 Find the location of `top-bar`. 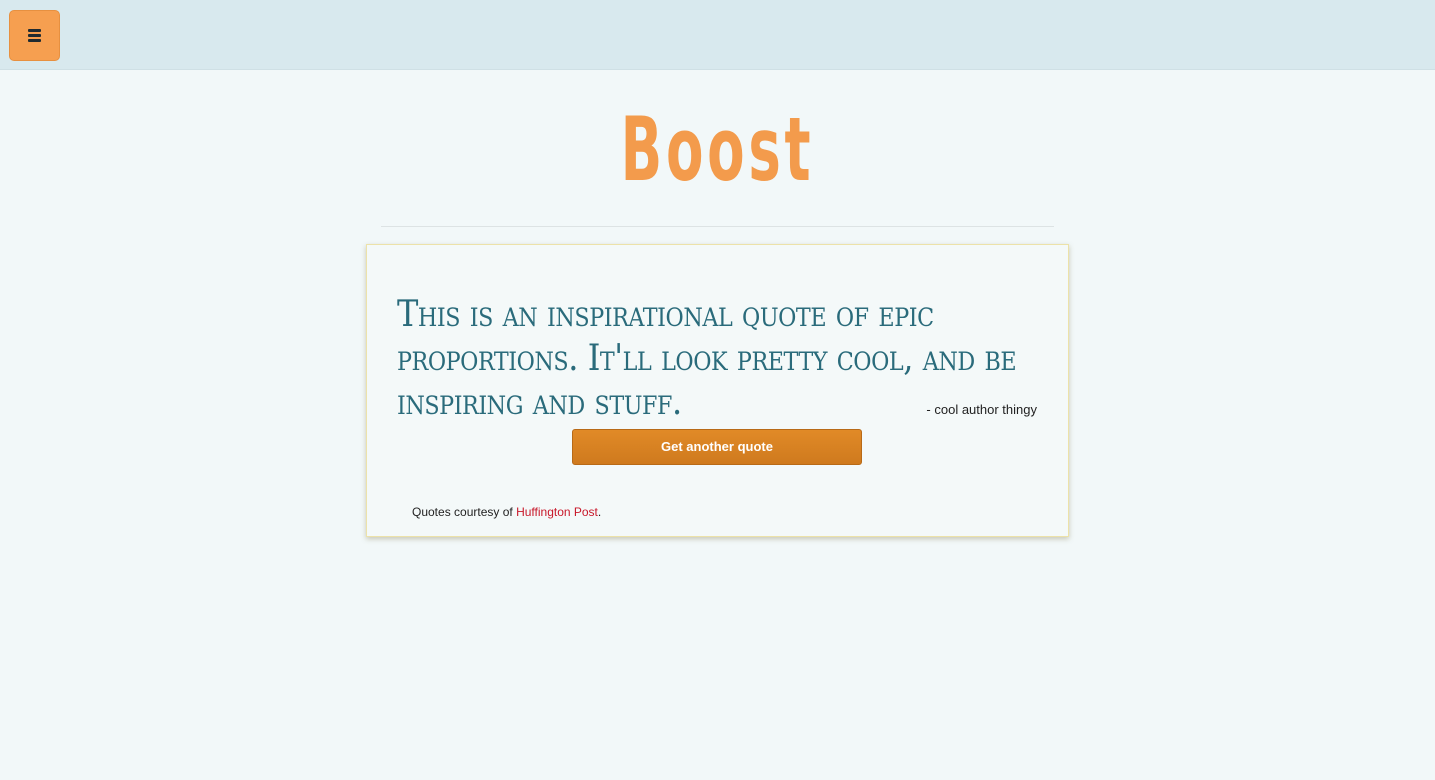

top-bar is located at coordinates (717, 35).